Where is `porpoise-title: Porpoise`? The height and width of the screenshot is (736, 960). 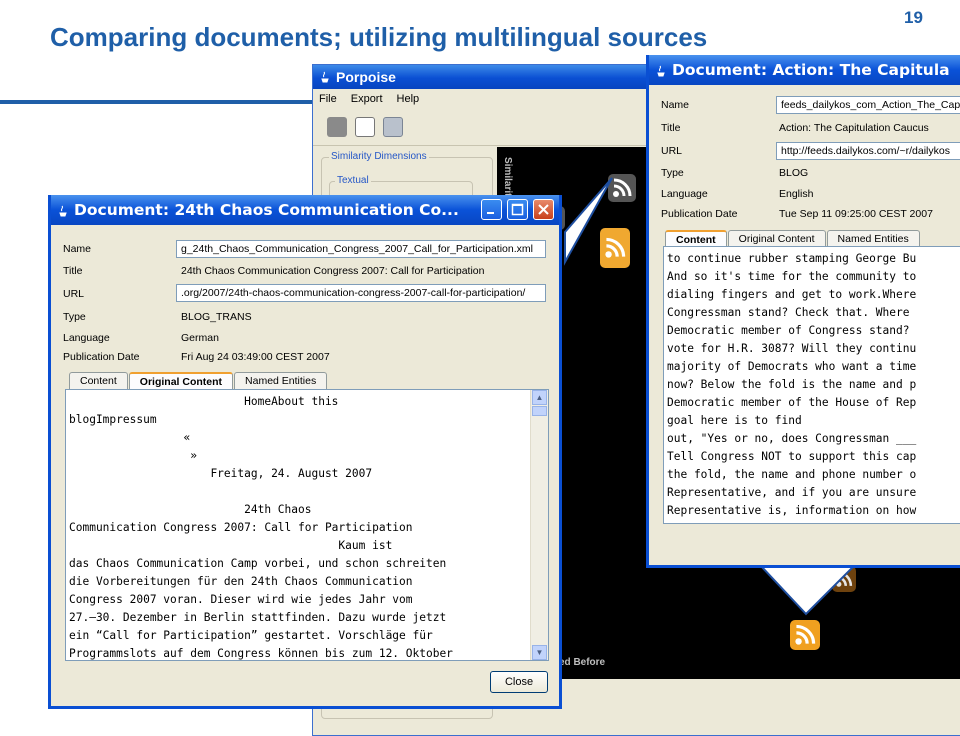
porpoise-title: Porpoise is located at coordinates (366, 77).